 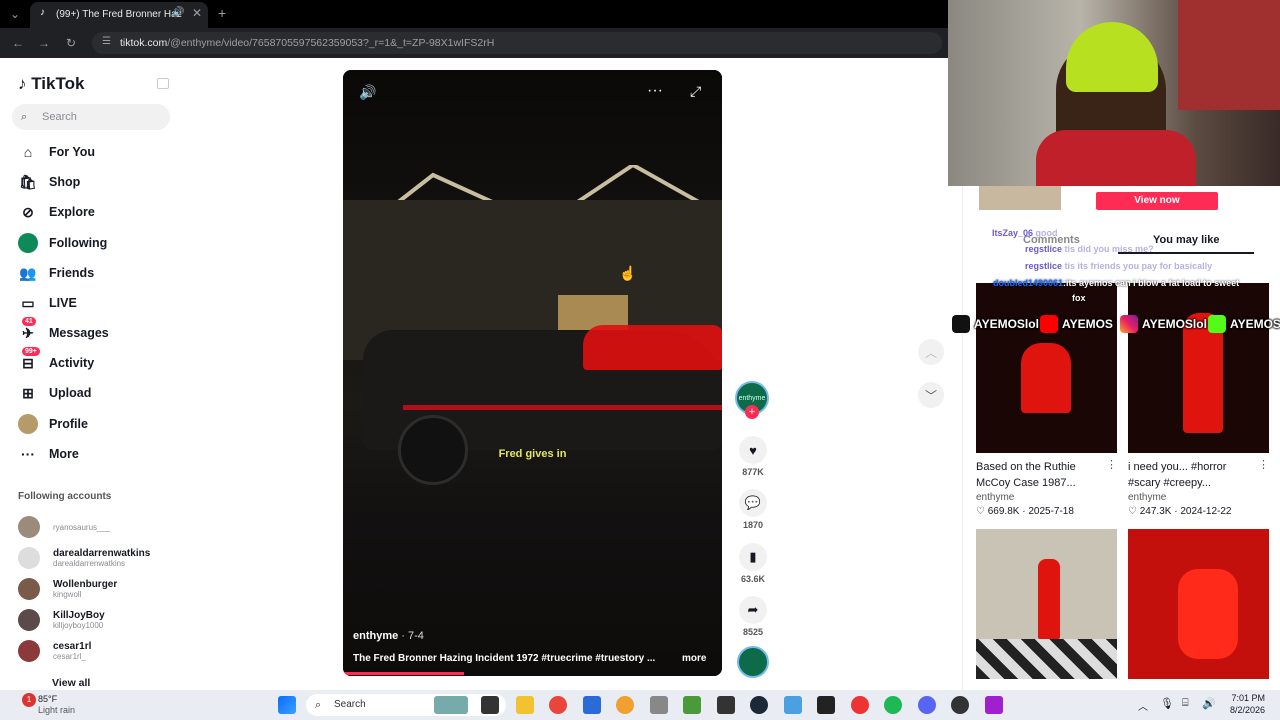 What do you see at coordinates (47, 699) in the screenshot?
I see `weather-temp: 85°F` at bounding box center [47, 699].